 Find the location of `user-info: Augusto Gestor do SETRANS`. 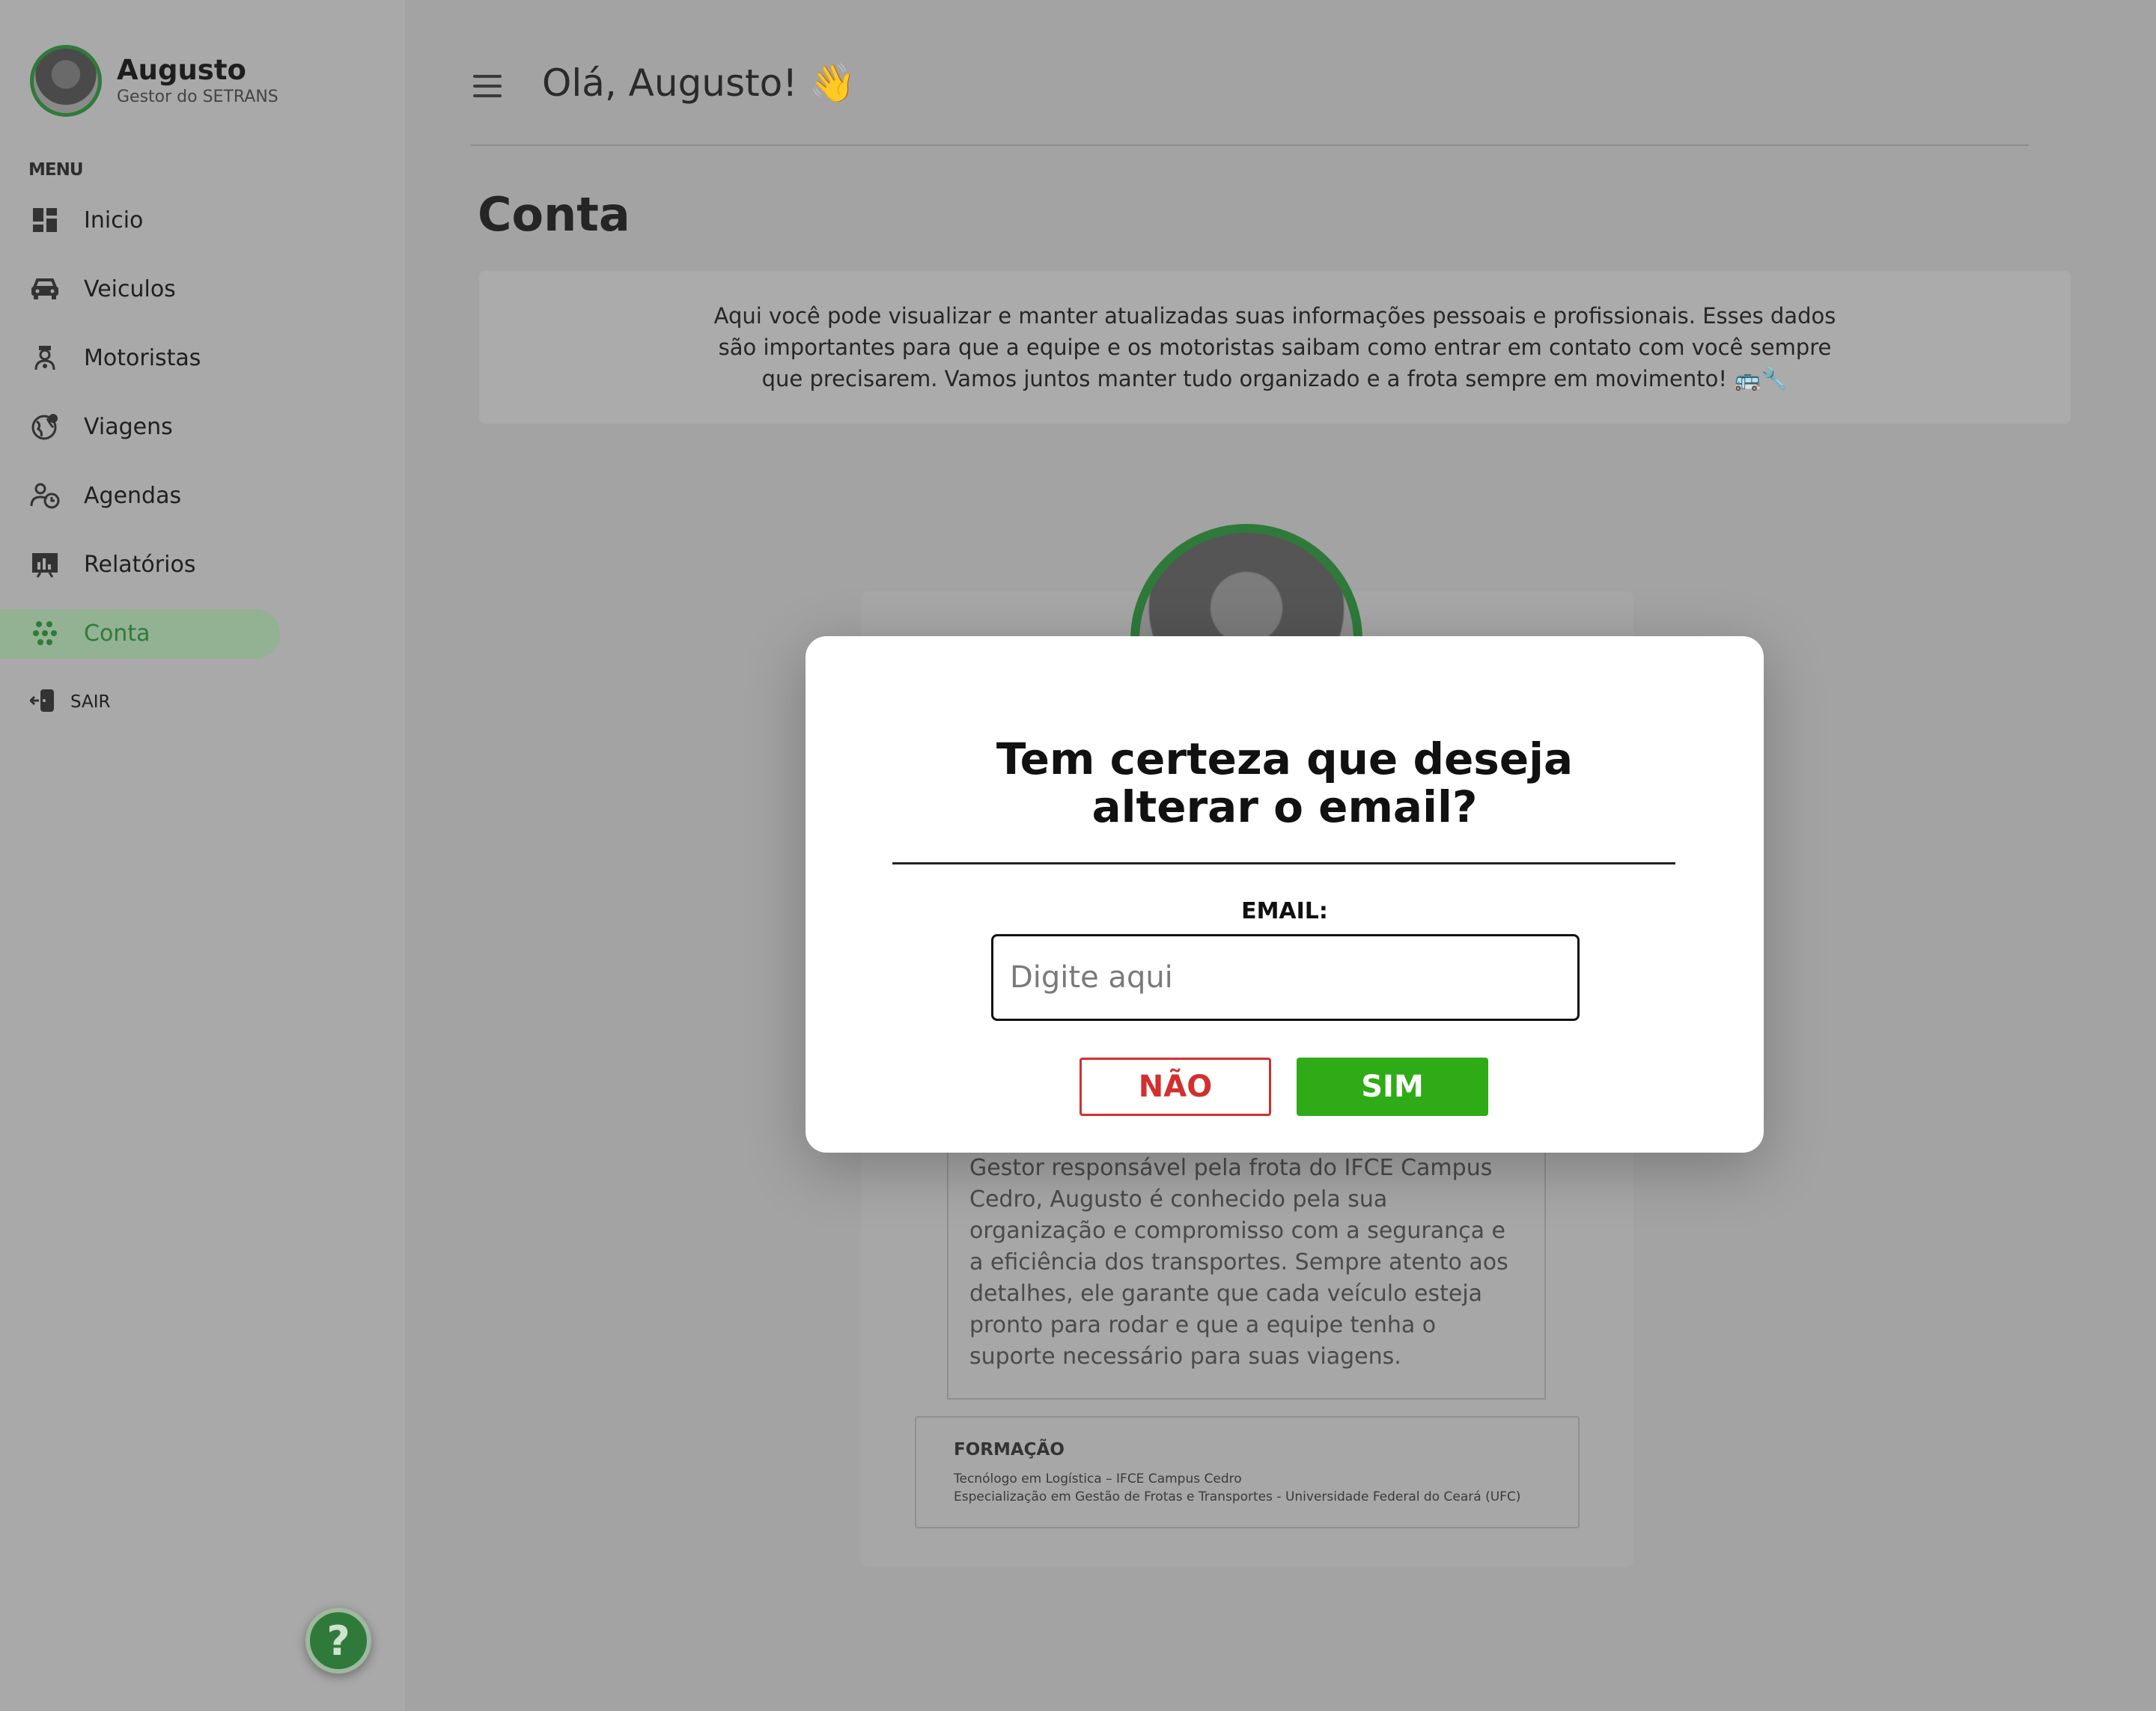

user-info: Augusto Gestor do SETRANS is located at coordinates (197, 81).